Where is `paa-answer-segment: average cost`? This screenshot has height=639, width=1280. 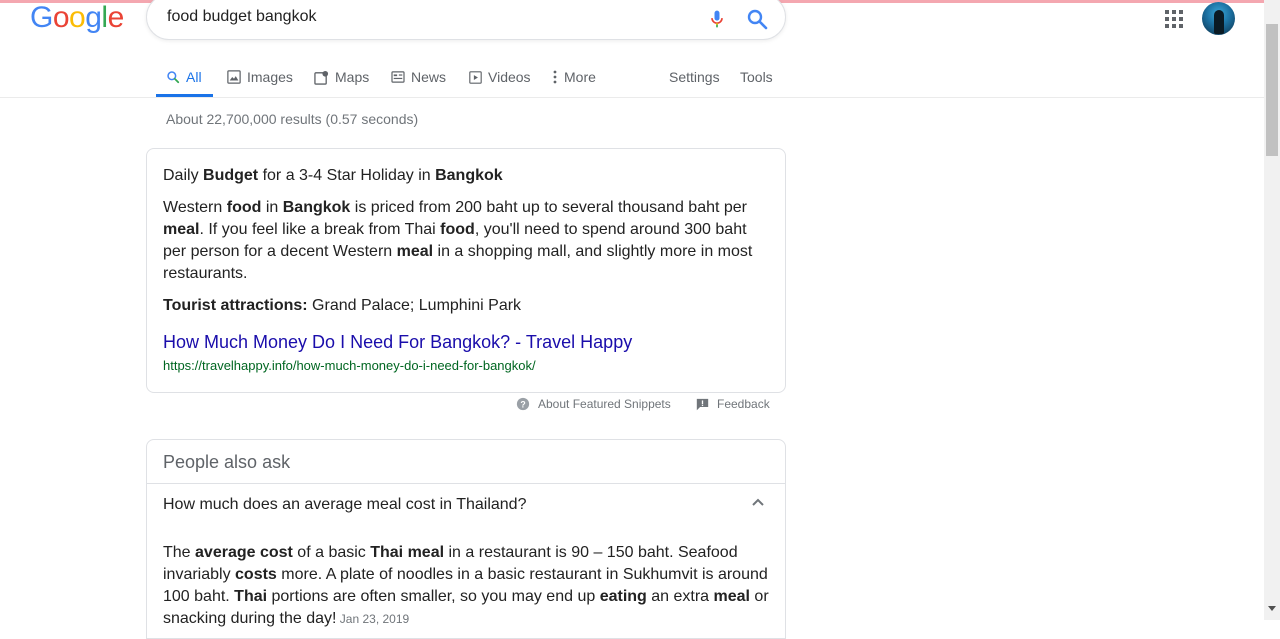
paa-answer-segment: average cost is located at coordinates (244, 552).